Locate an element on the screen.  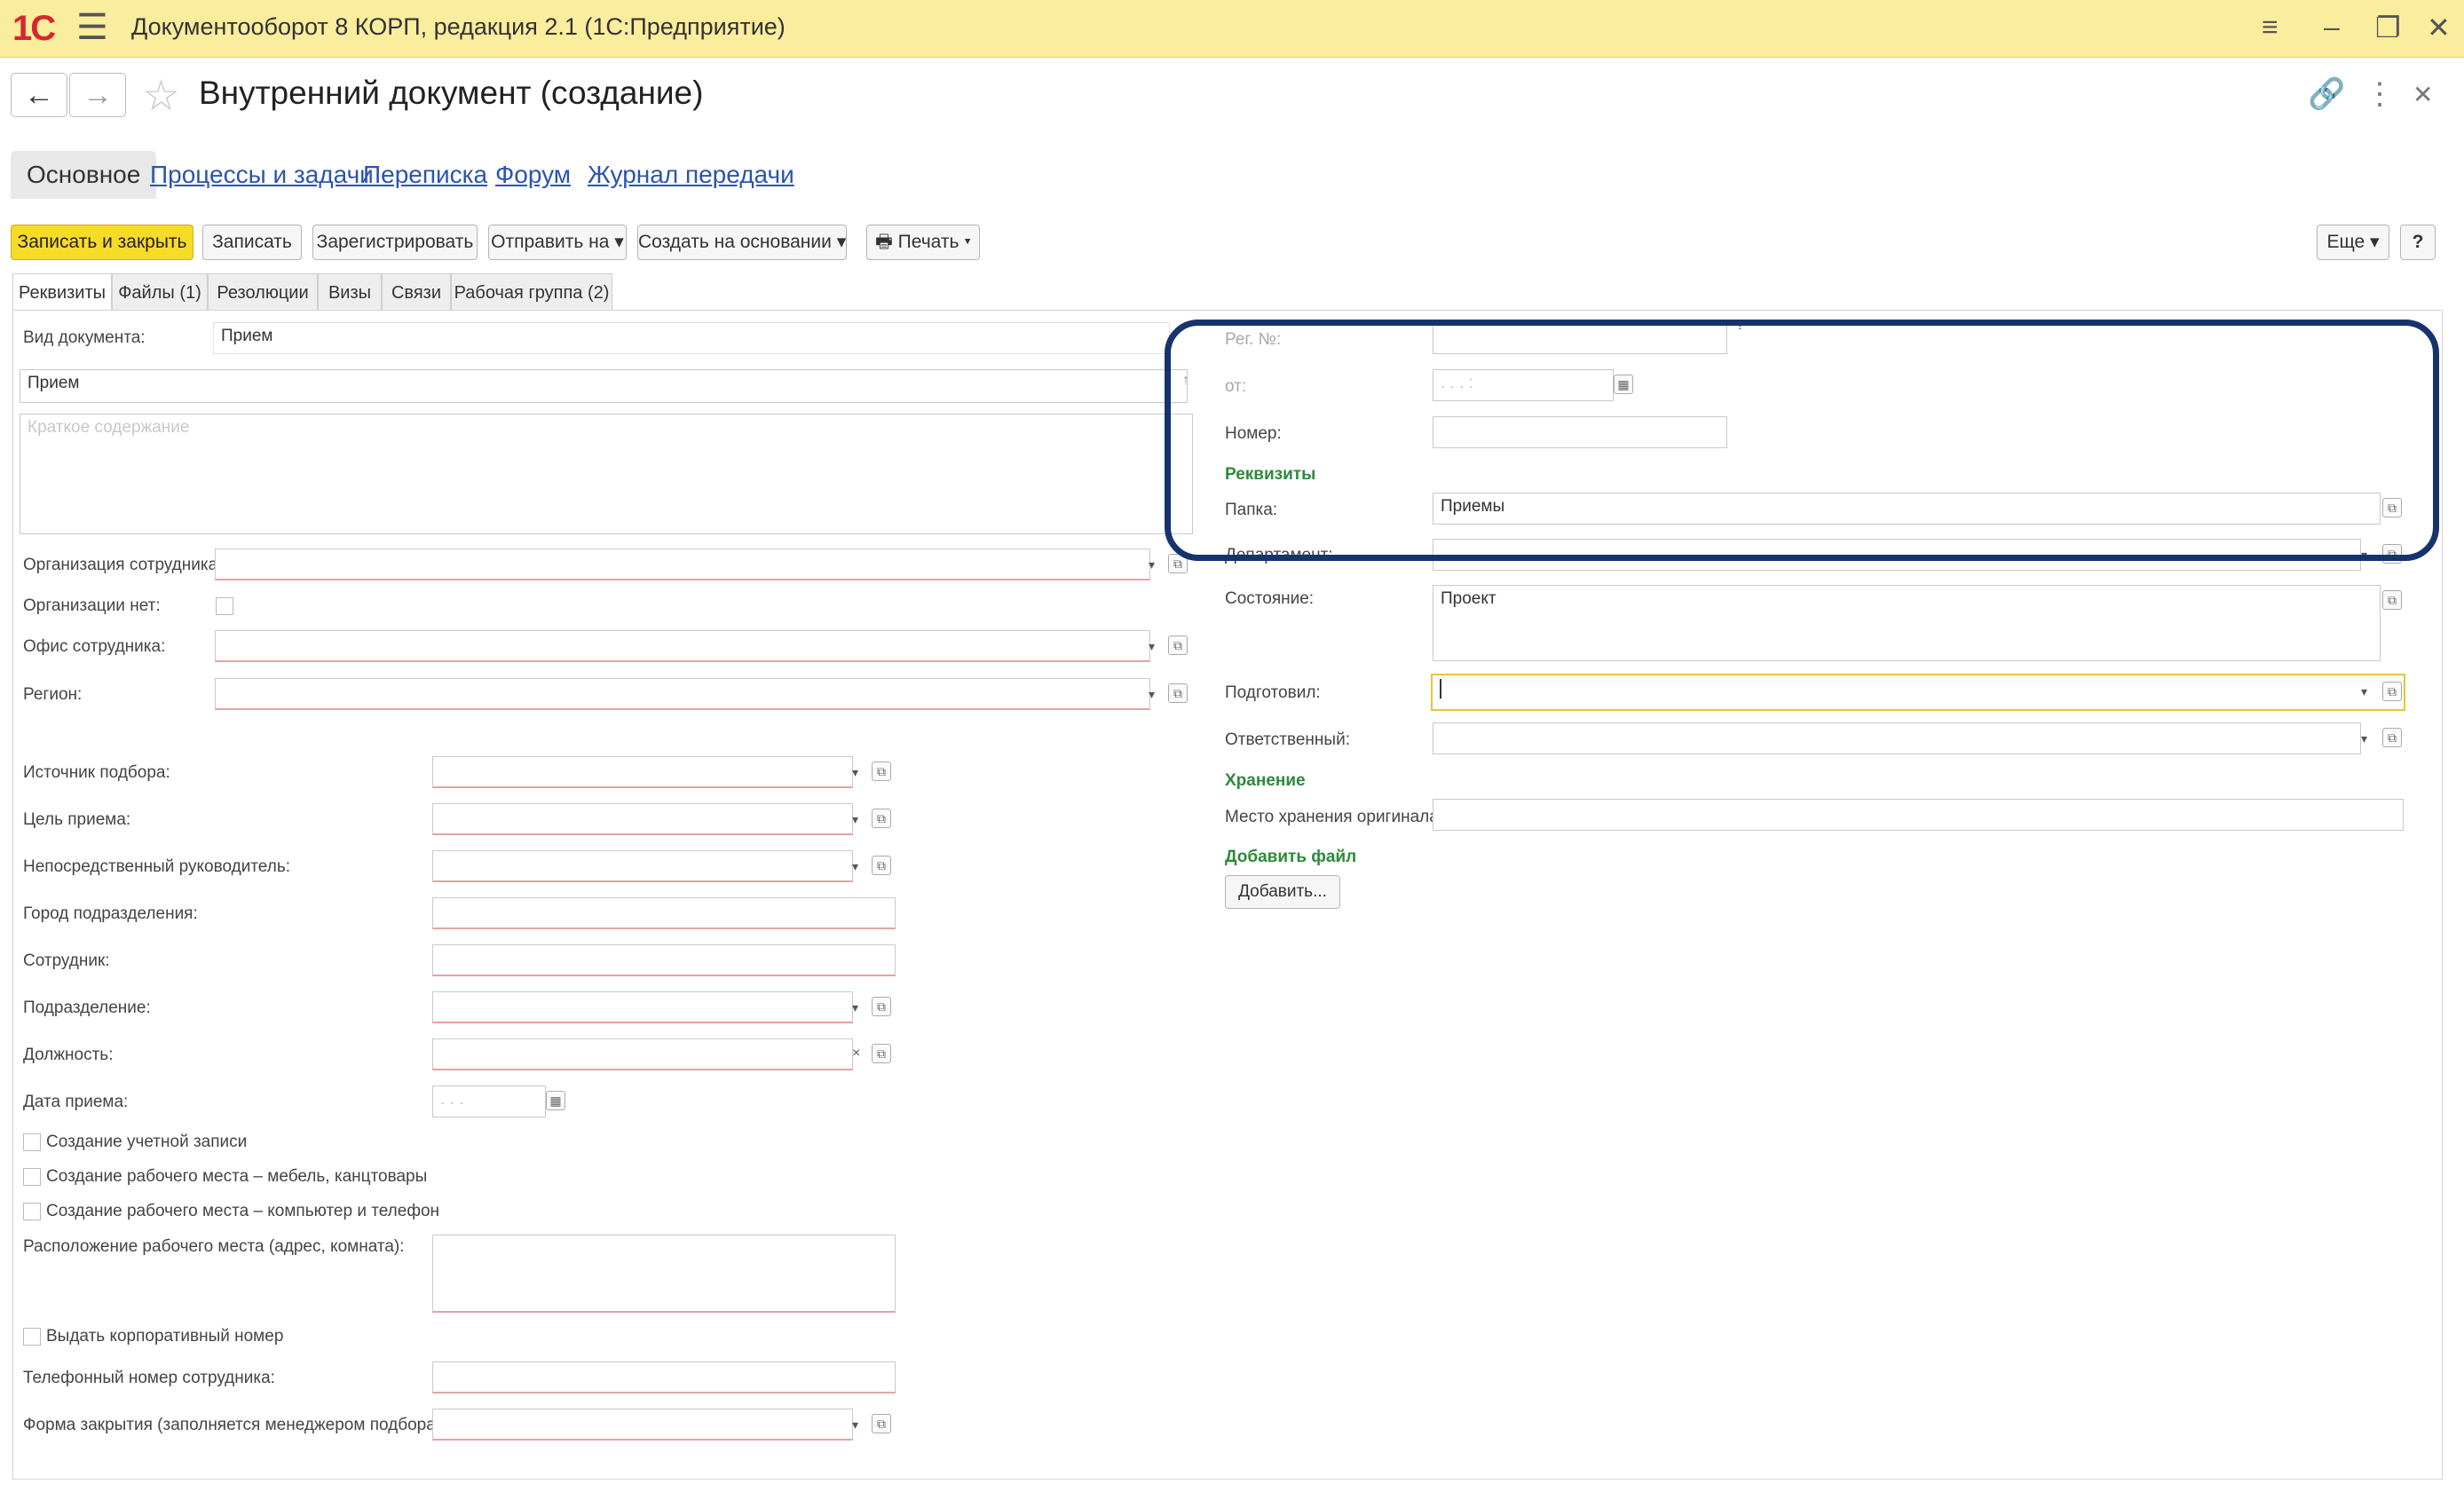
region-input is located at coordinates (682, 694).